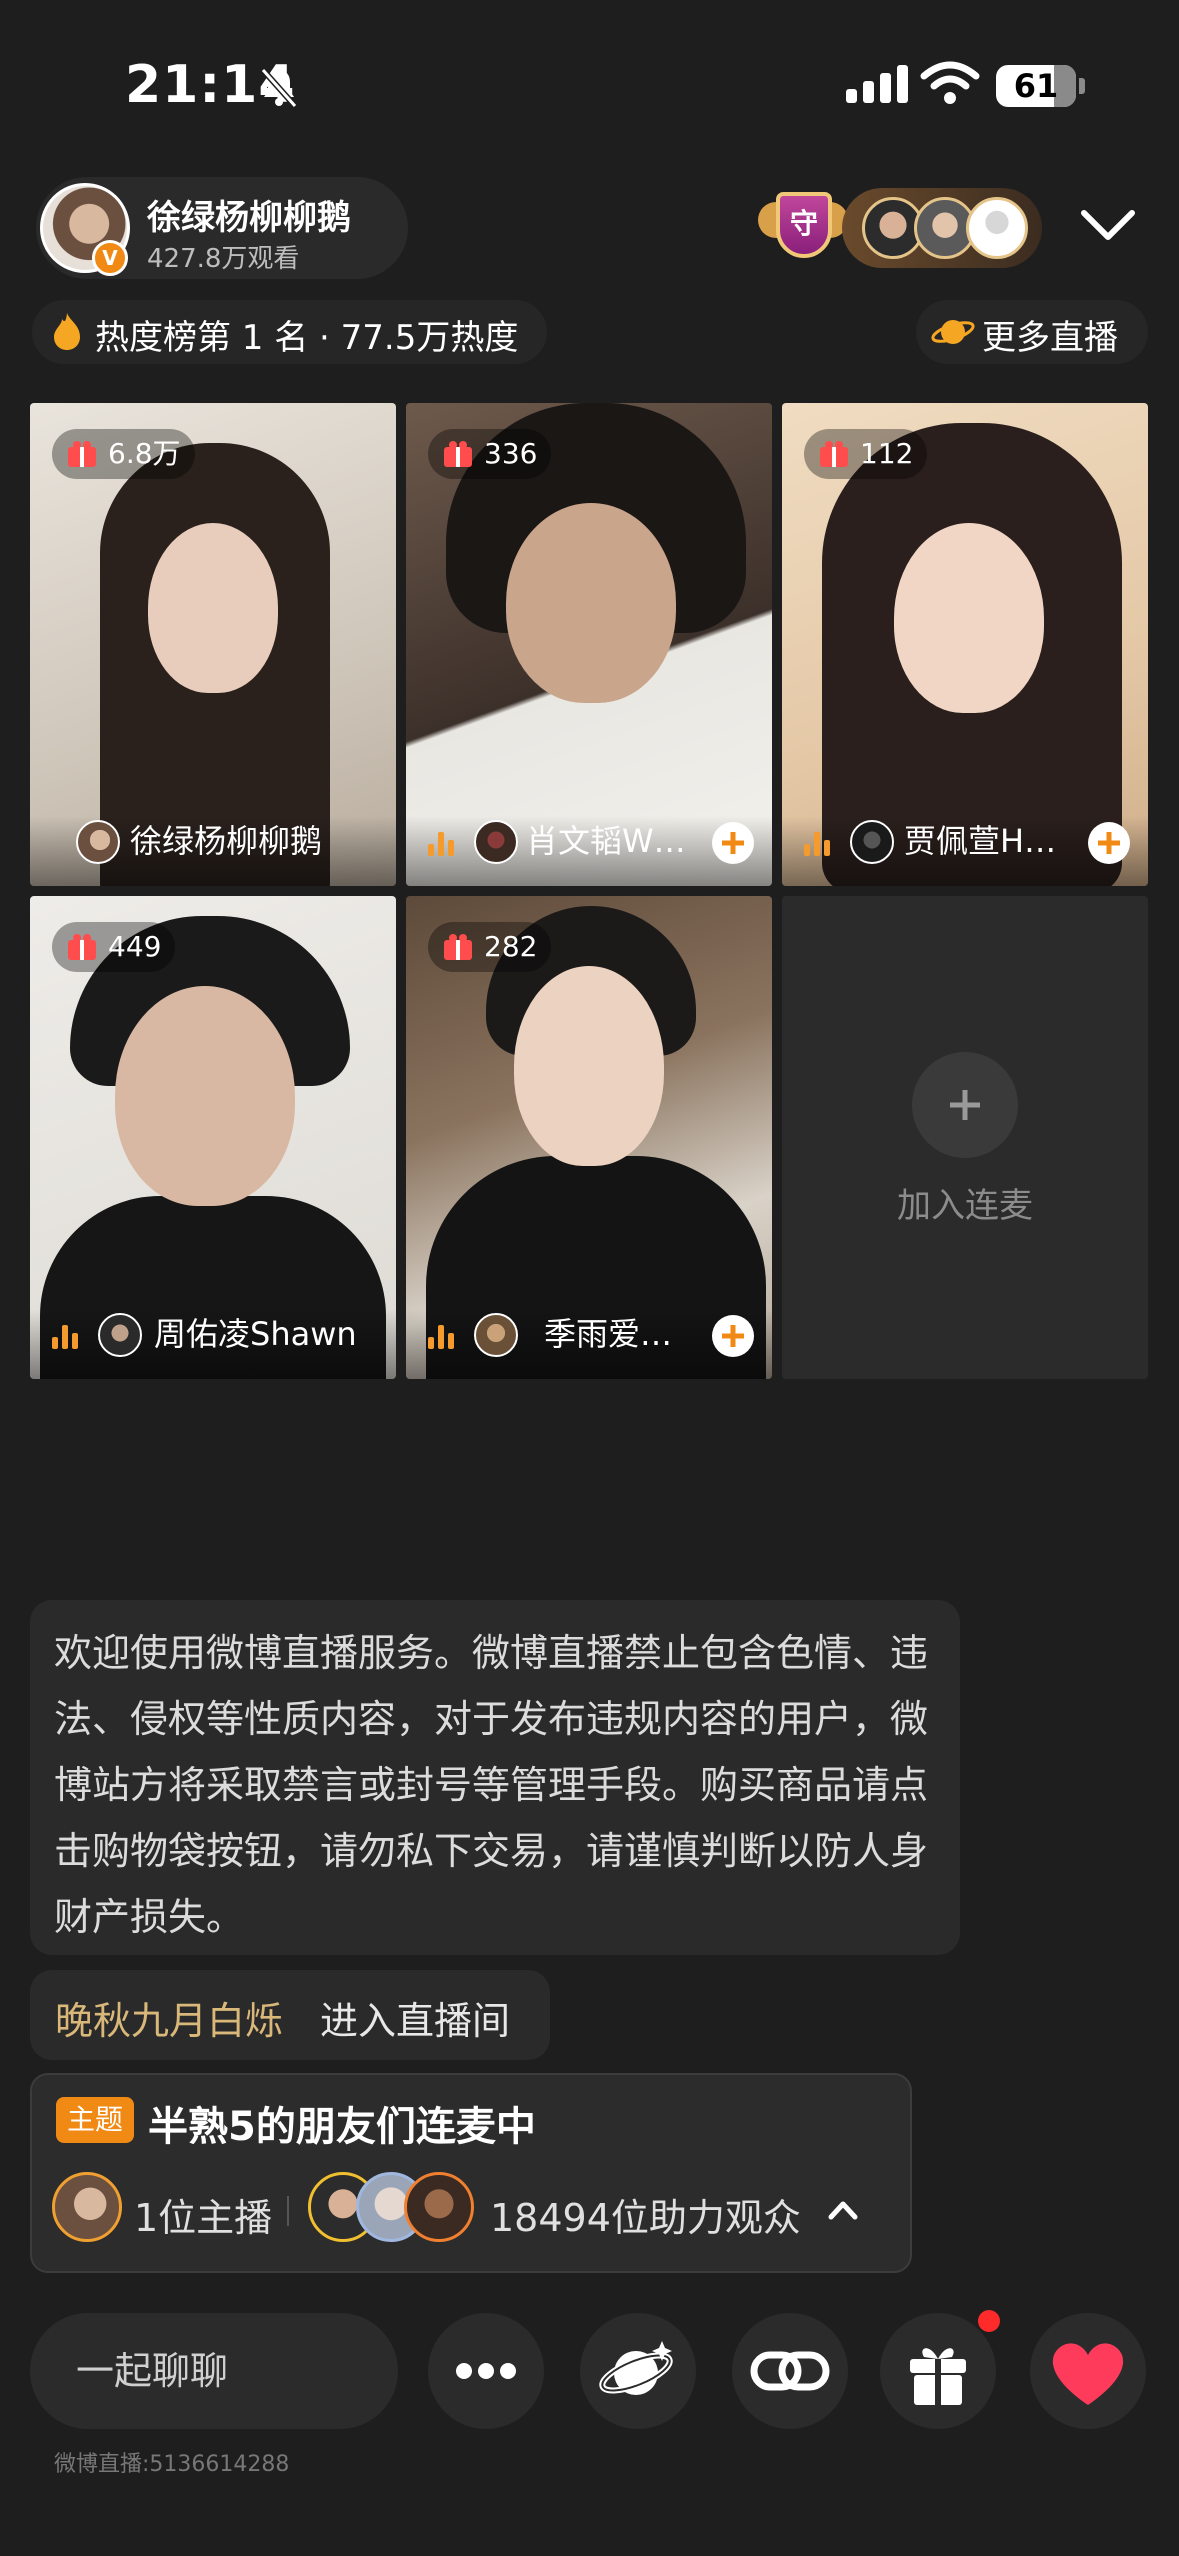  I want to click on guard-shield-icon: 守, so click(804, 225).